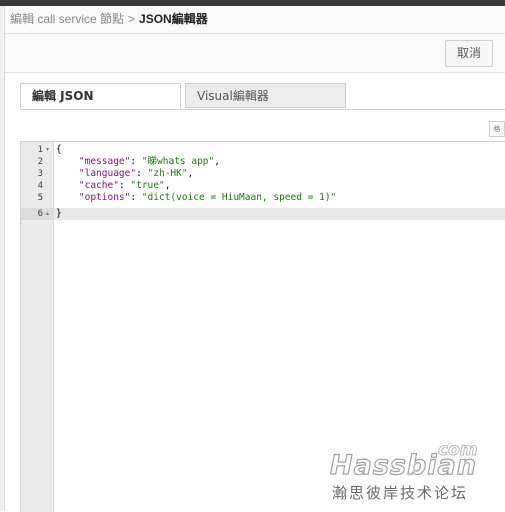 The height and width of the screenshot is (512, 505). I want to click on tab-visual-editor: Visual編輯器, so click(265, 95).